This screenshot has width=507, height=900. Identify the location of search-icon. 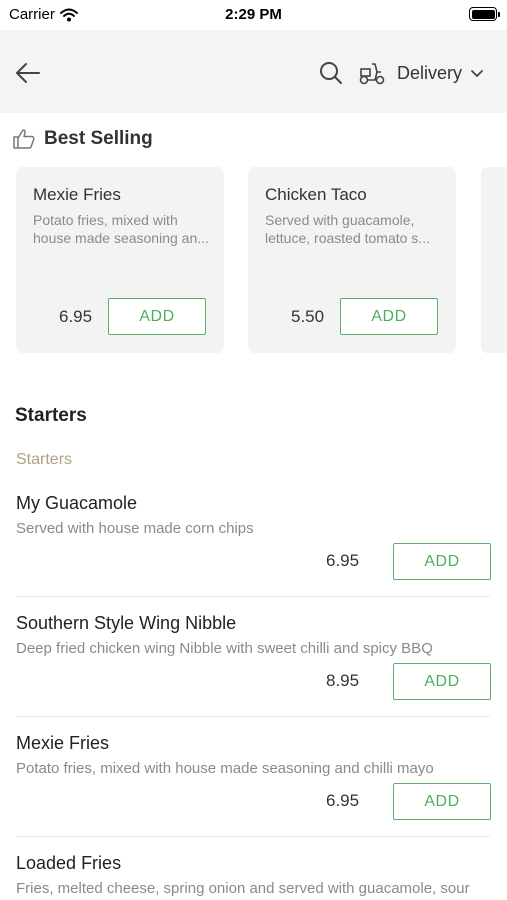
(331, 73).